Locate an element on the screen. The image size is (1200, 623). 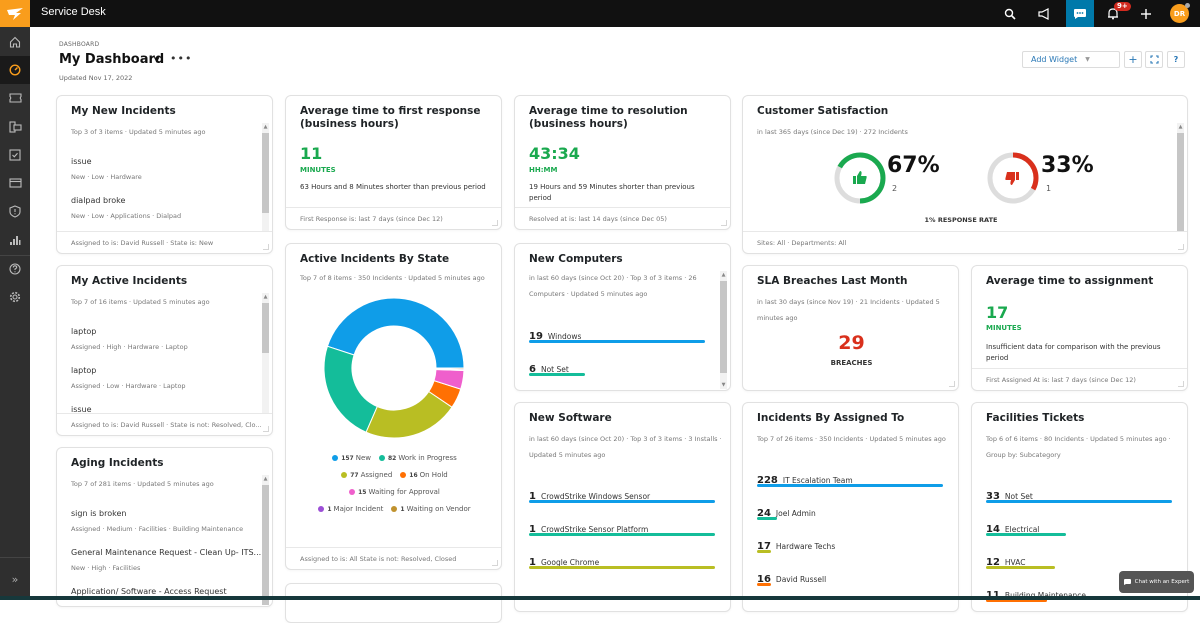
create-button is located at coordinates (1146, 13).